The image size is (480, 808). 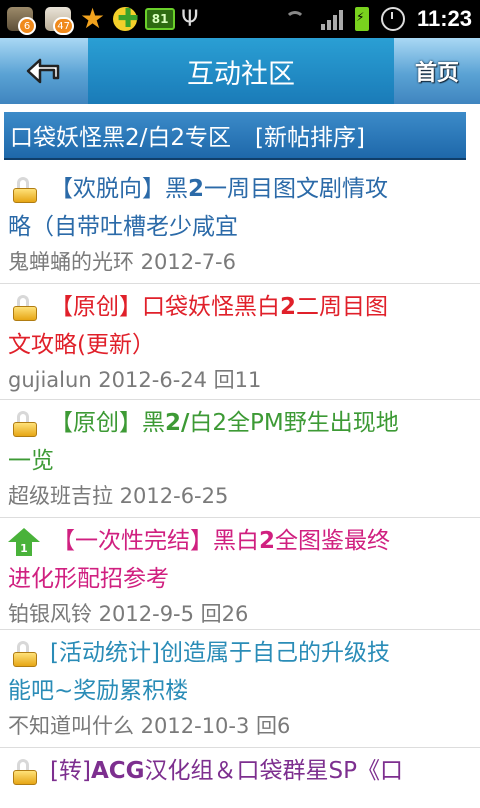 I want to click on post-meta: 不知道叫什么 2012-10-3 回6, so click(x=149, y=726).